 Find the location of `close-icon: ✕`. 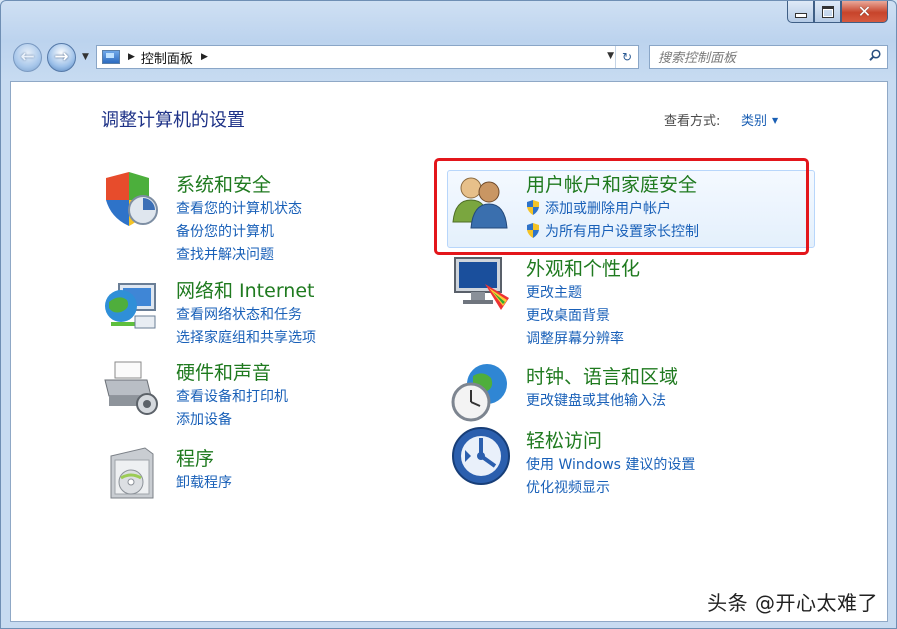

close-icon: ✕ is located at coordinates (864, 11).